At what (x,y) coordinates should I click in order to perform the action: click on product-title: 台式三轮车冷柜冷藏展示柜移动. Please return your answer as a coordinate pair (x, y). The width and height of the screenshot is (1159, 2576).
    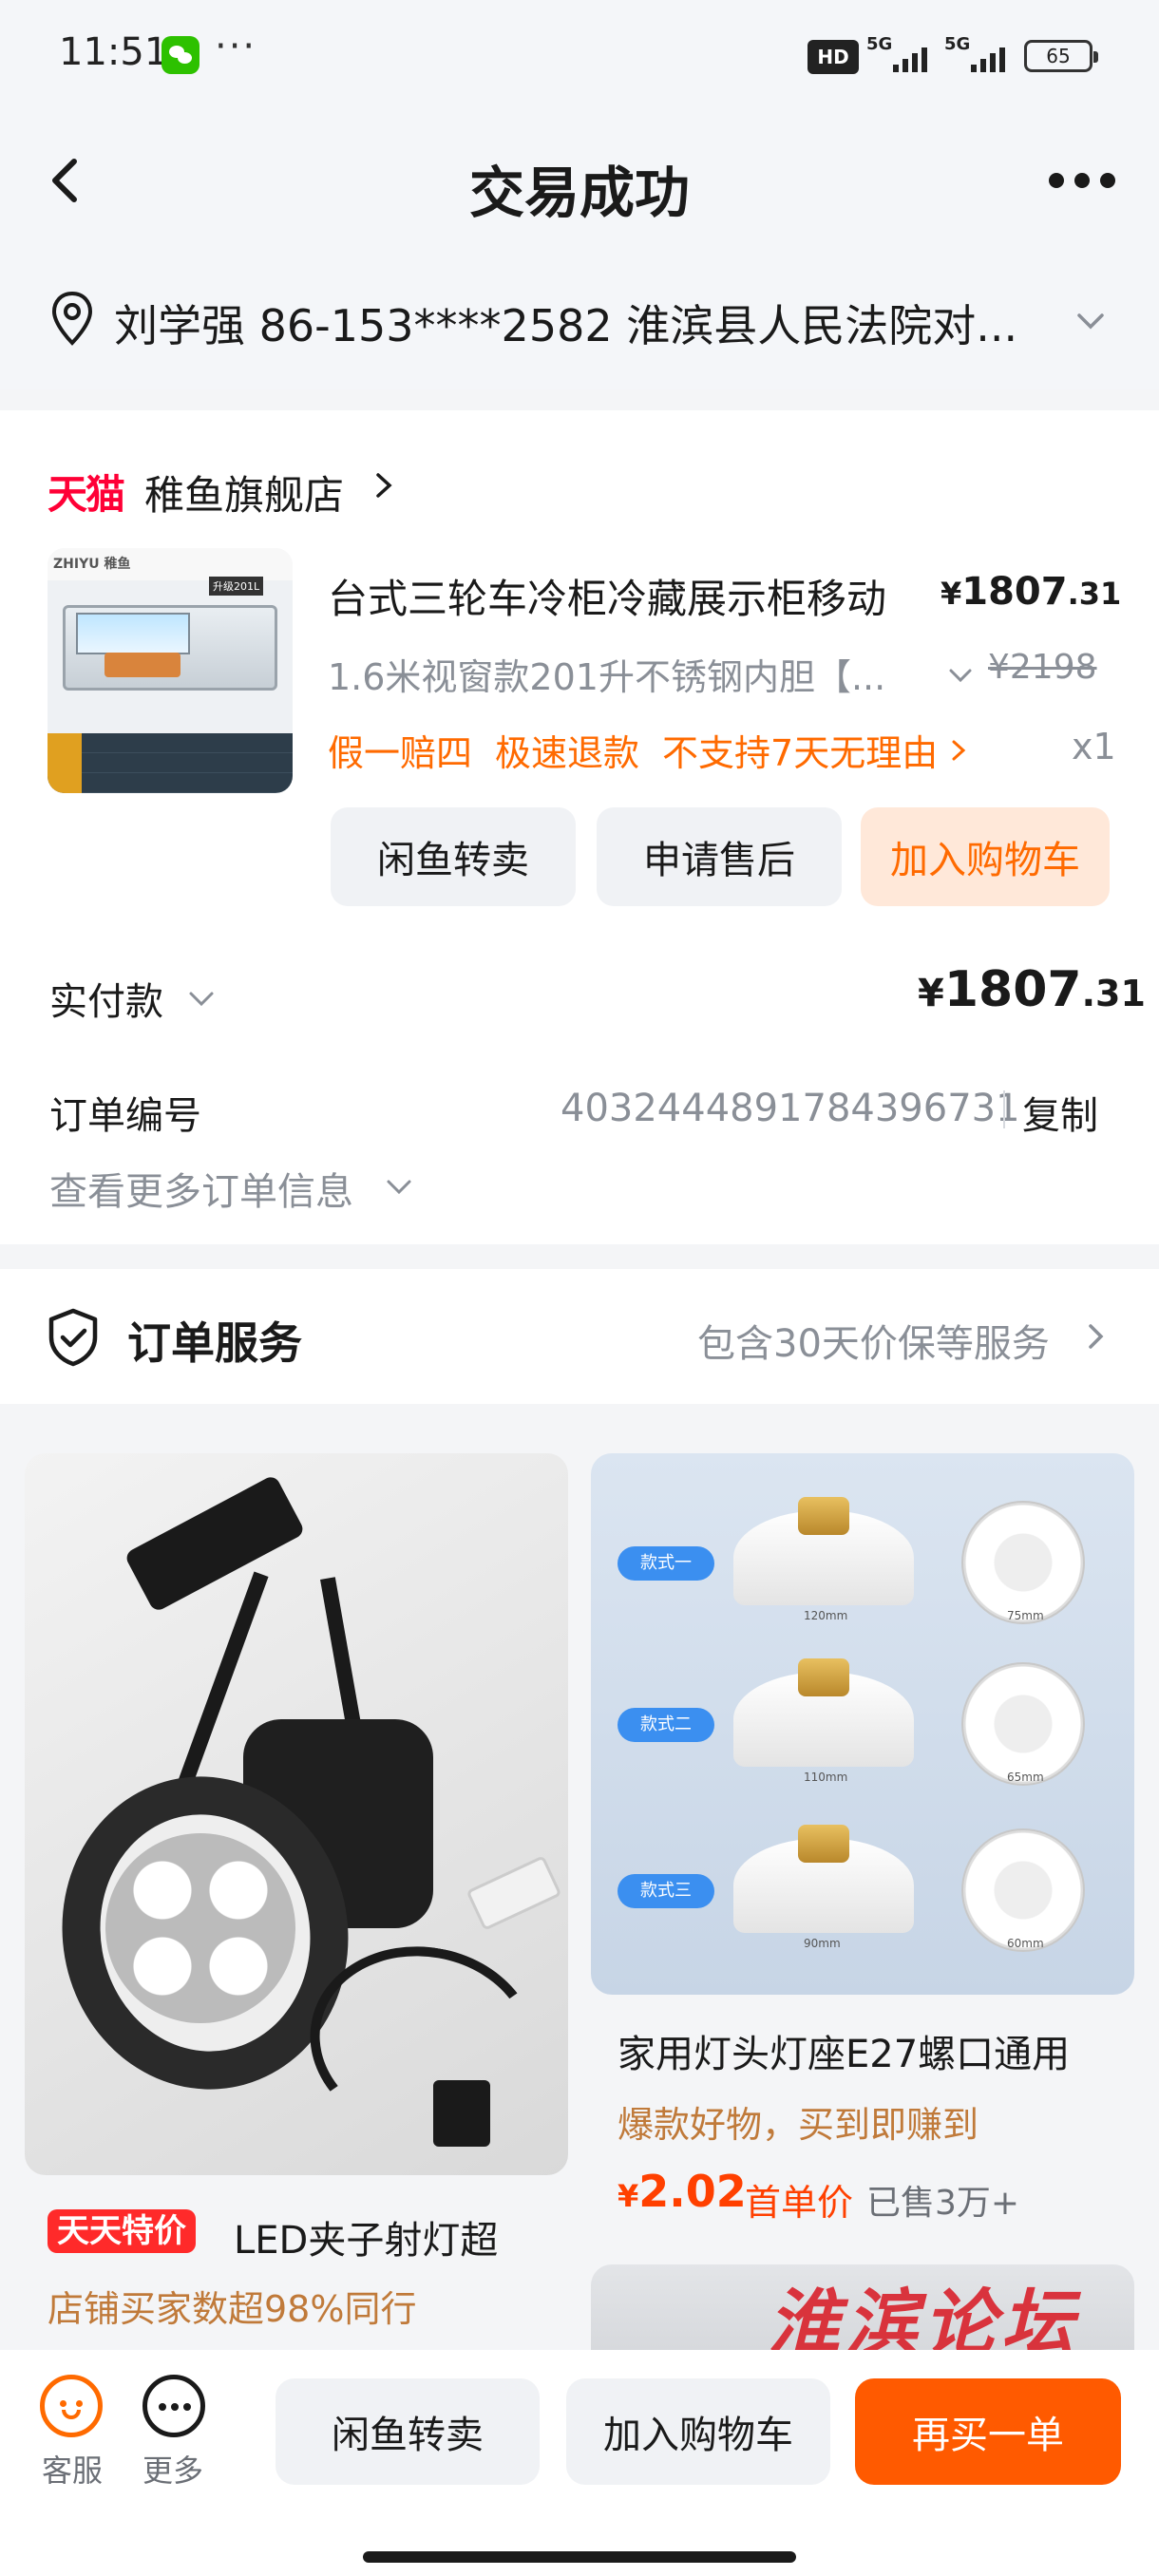
    Looking at the image, I should click on (607, 596).